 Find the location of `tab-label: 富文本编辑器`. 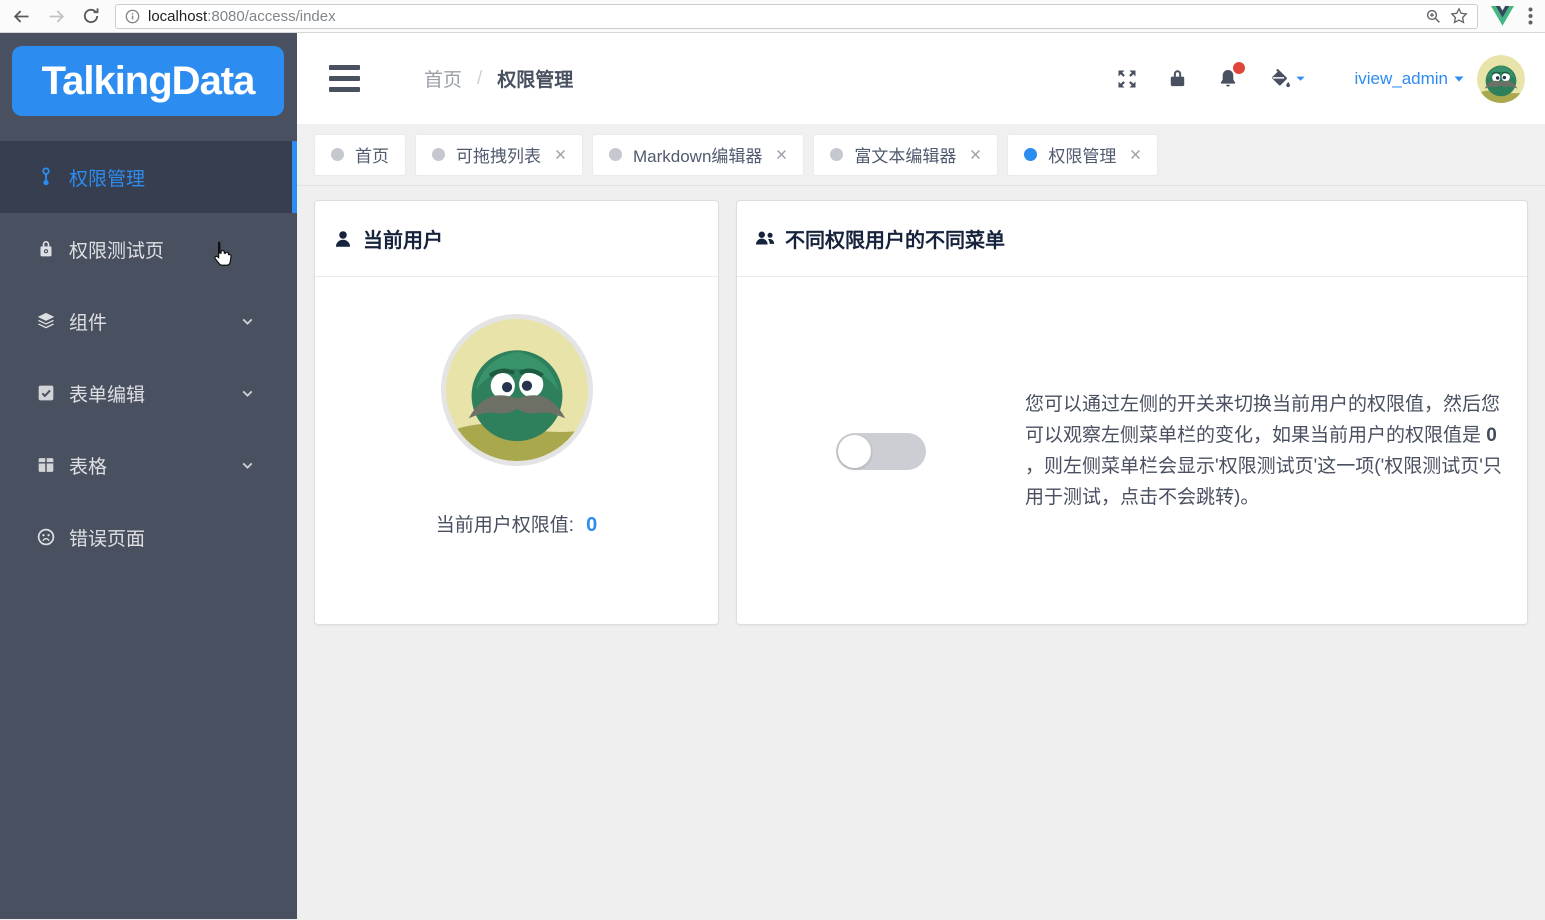

tab-label: 富文本编辑器 is located at coordinates (905, 156).